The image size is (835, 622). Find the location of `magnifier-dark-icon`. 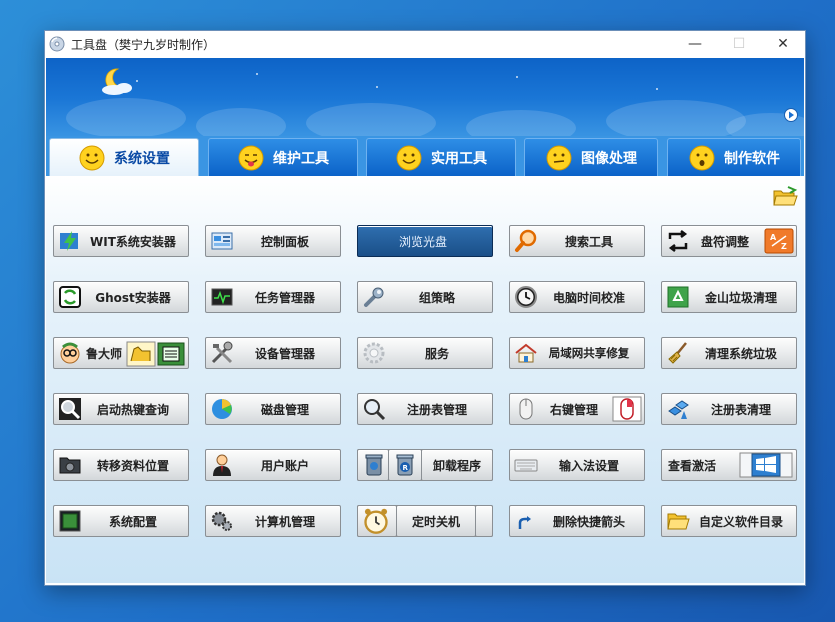

magnifier-dark-icon is located at coordinates (70, 409).